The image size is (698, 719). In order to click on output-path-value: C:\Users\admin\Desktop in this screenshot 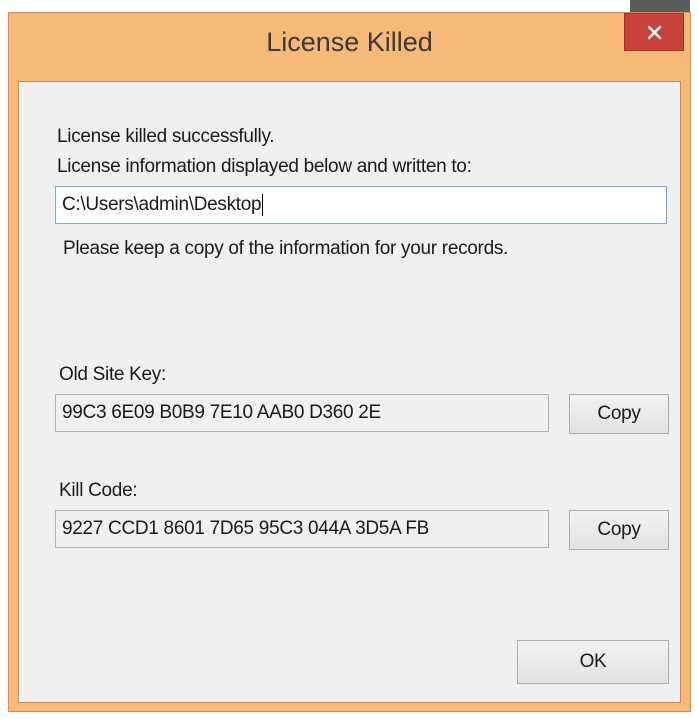, I will do `click(162, 204)`.